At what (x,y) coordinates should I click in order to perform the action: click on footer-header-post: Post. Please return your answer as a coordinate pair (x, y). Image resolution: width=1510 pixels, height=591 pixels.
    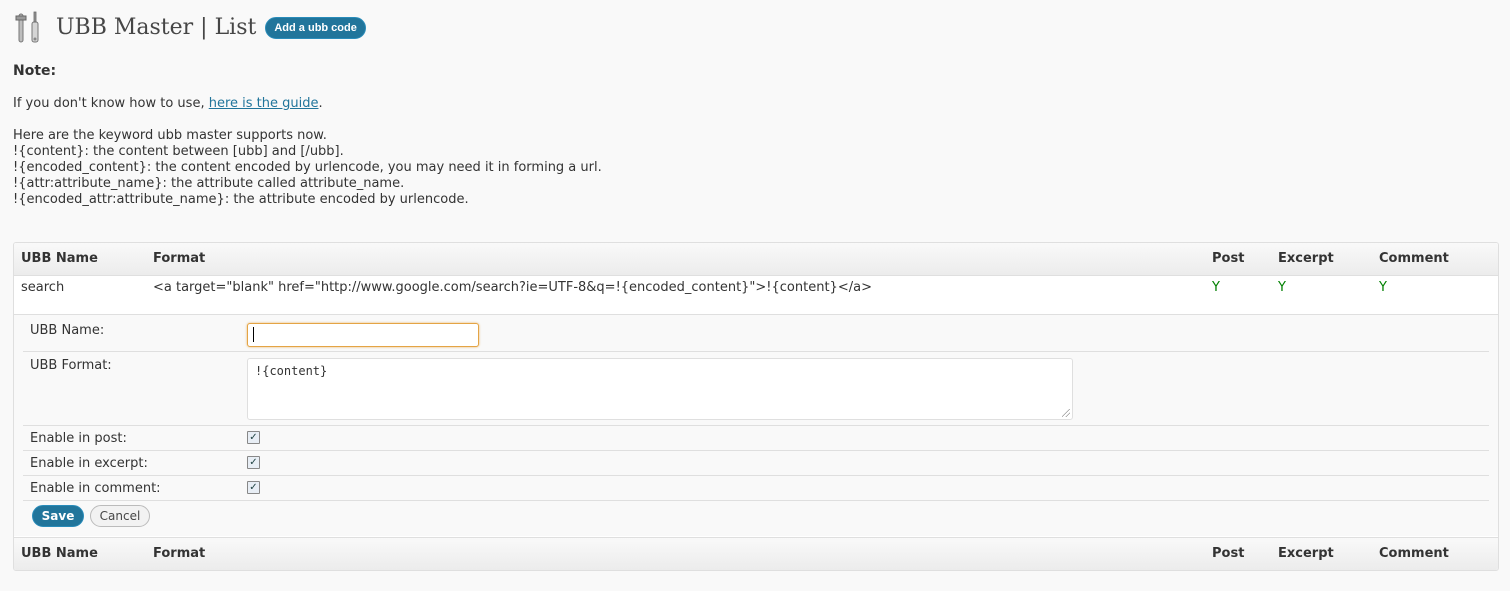
    Looking at the image, I should click on (1228, 553).